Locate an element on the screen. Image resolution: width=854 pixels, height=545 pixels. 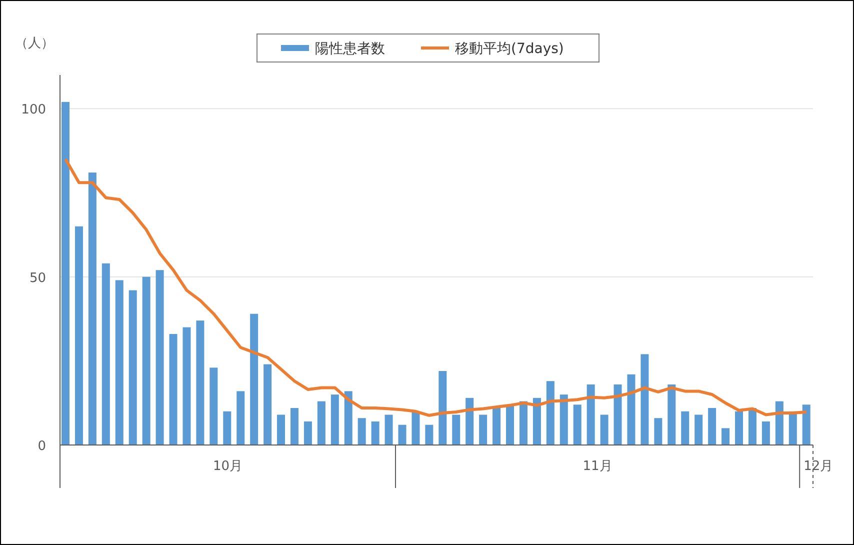
month-label: 10月 is located at coordinates (227, 466).